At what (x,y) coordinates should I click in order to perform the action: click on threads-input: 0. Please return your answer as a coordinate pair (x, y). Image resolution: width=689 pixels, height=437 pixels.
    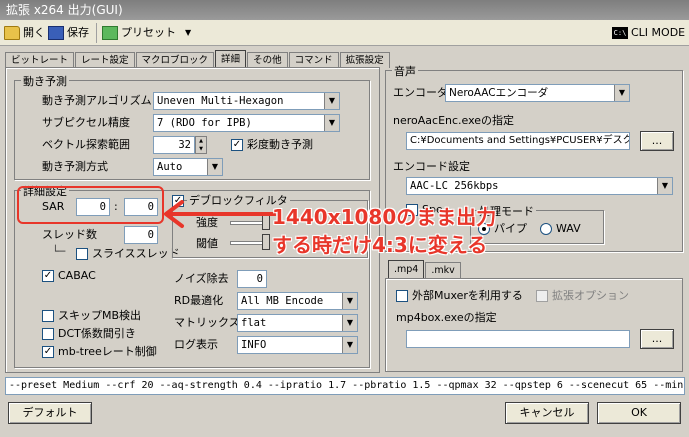
    Looking at the image, I should click on (141, 235).